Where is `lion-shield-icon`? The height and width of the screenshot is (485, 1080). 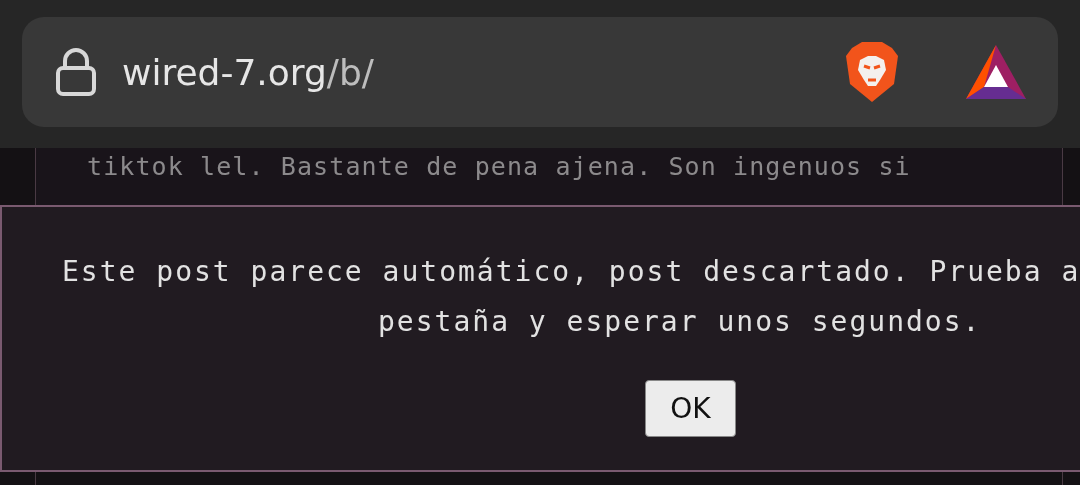
lion-shield-icon is located at coordinates (872, 72).